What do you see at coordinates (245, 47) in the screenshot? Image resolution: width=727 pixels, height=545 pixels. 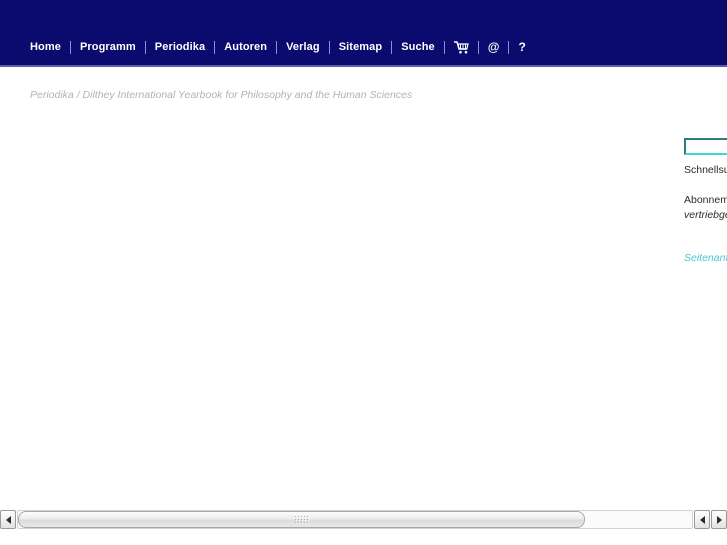 I see `nav-item-autoren: Autoren` at bounding box center [245, 47].